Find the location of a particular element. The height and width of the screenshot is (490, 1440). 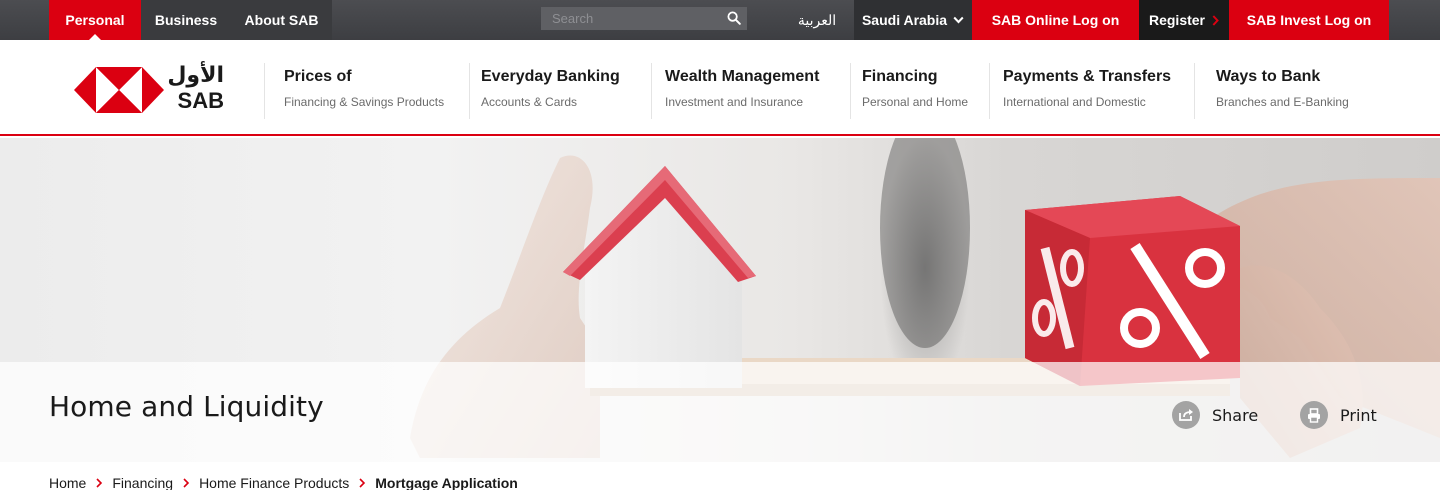

share-button: Share is located at coordinates (1215, 415).